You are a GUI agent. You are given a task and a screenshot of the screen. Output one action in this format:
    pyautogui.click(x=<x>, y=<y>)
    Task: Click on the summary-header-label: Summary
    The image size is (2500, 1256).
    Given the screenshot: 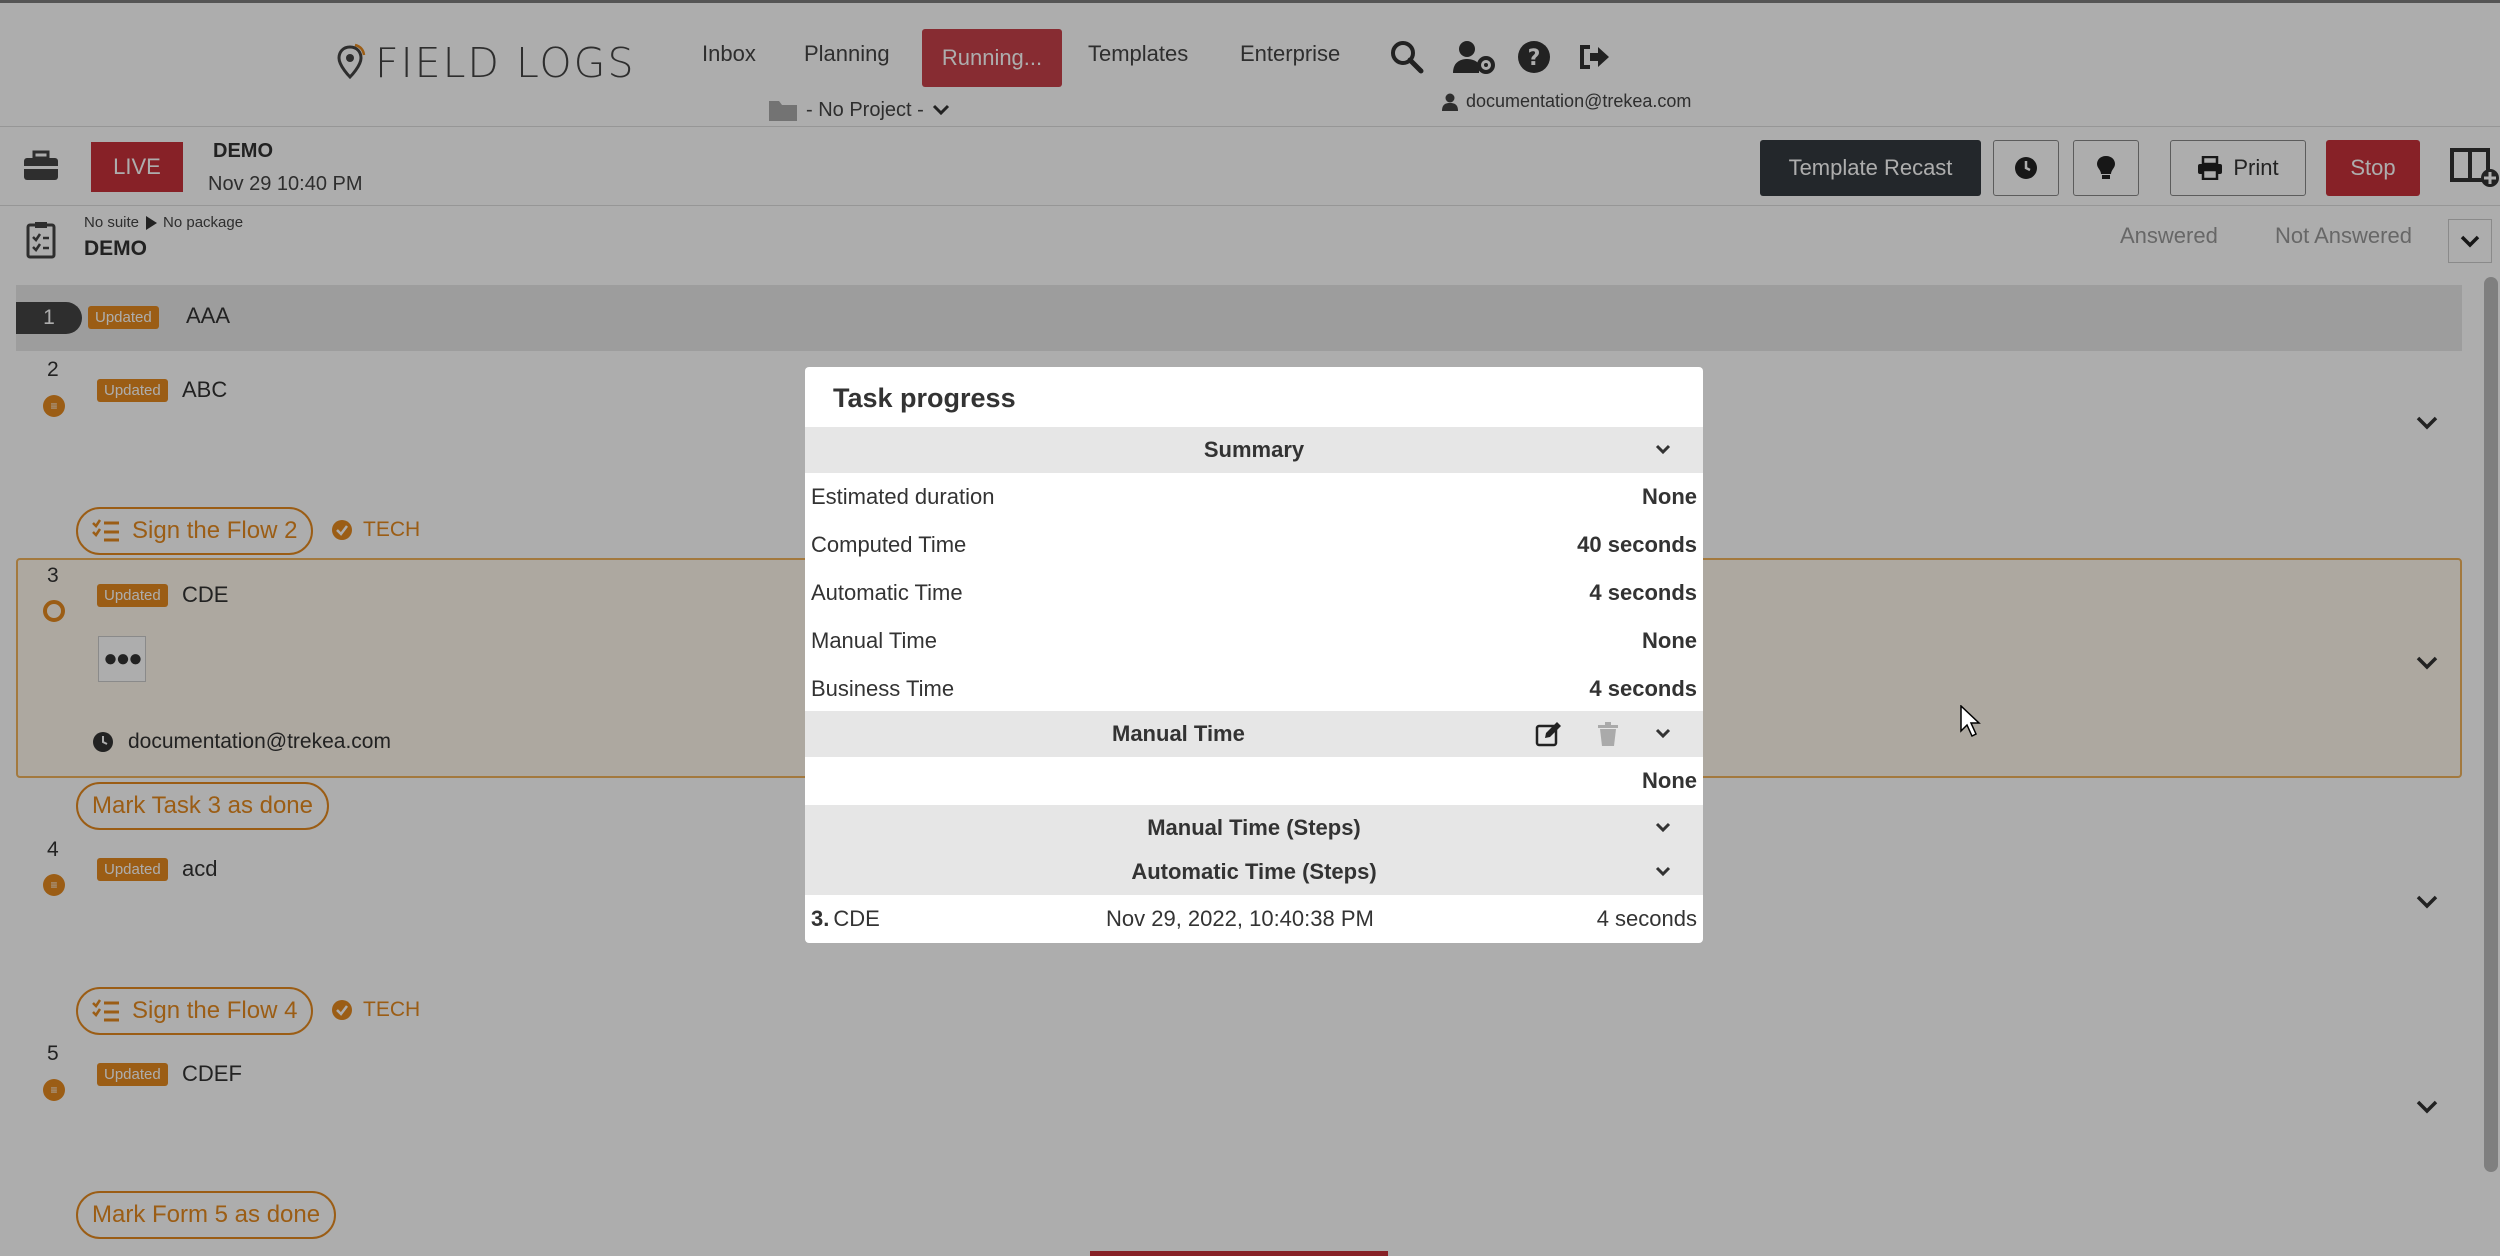 What is the action you would take?
    pyautogui.click(x=1254, y=449)
    